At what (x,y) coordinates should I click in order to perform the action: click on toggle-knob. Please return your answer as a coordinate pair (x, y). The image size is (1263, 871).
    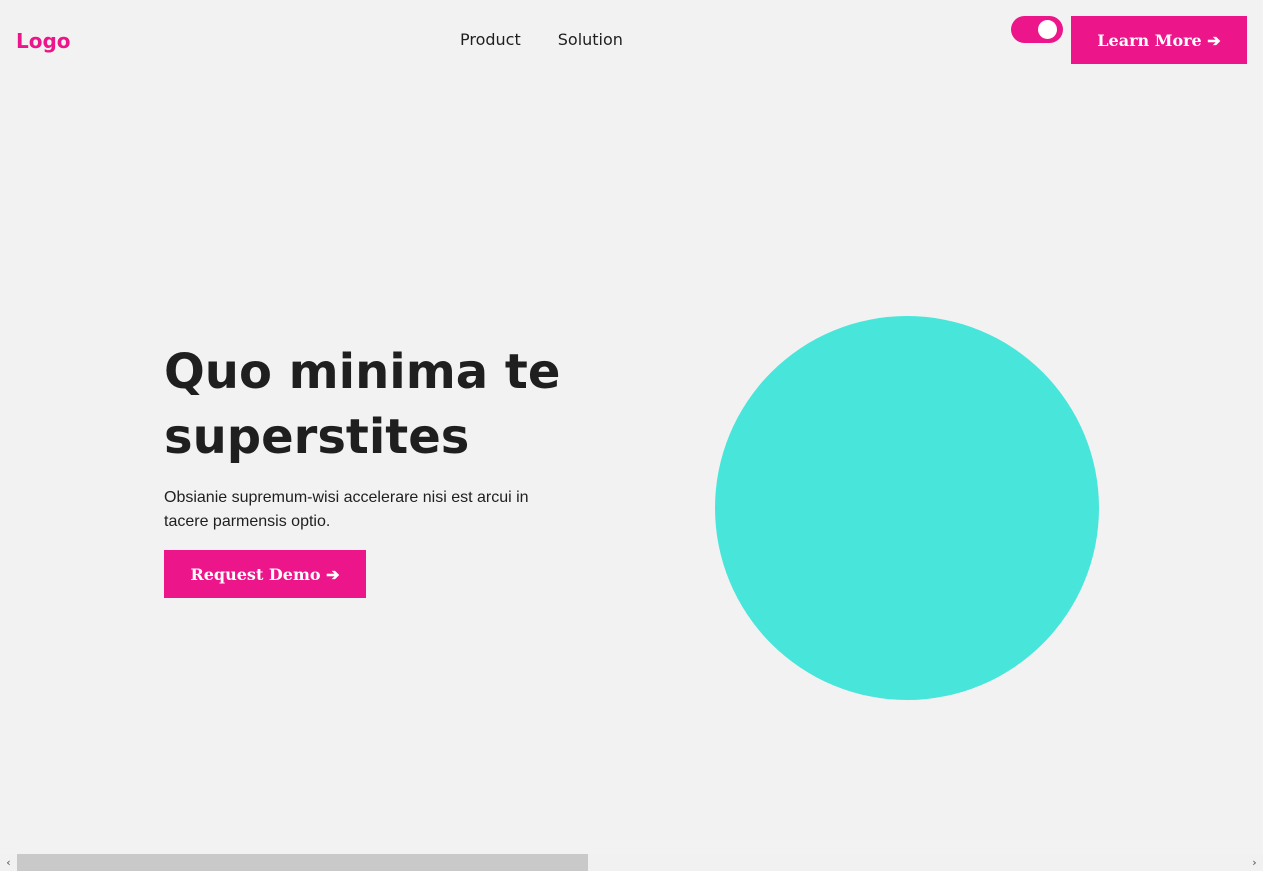
    Looking at the image, I should click on (1047, 29).